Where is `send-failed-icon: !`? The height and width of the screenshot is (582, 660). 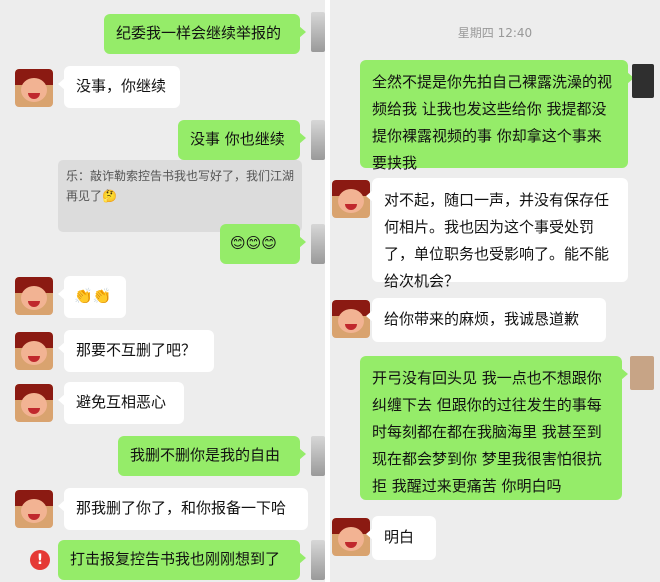
send-failed-icon: ! is located at coordinates (40, 560).